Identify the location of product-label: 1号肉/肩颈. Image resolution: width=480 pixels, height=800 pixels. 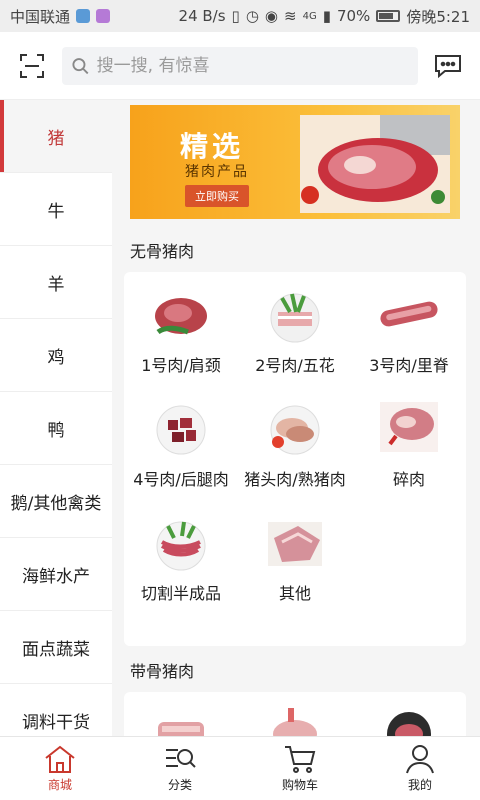
(181, 365).